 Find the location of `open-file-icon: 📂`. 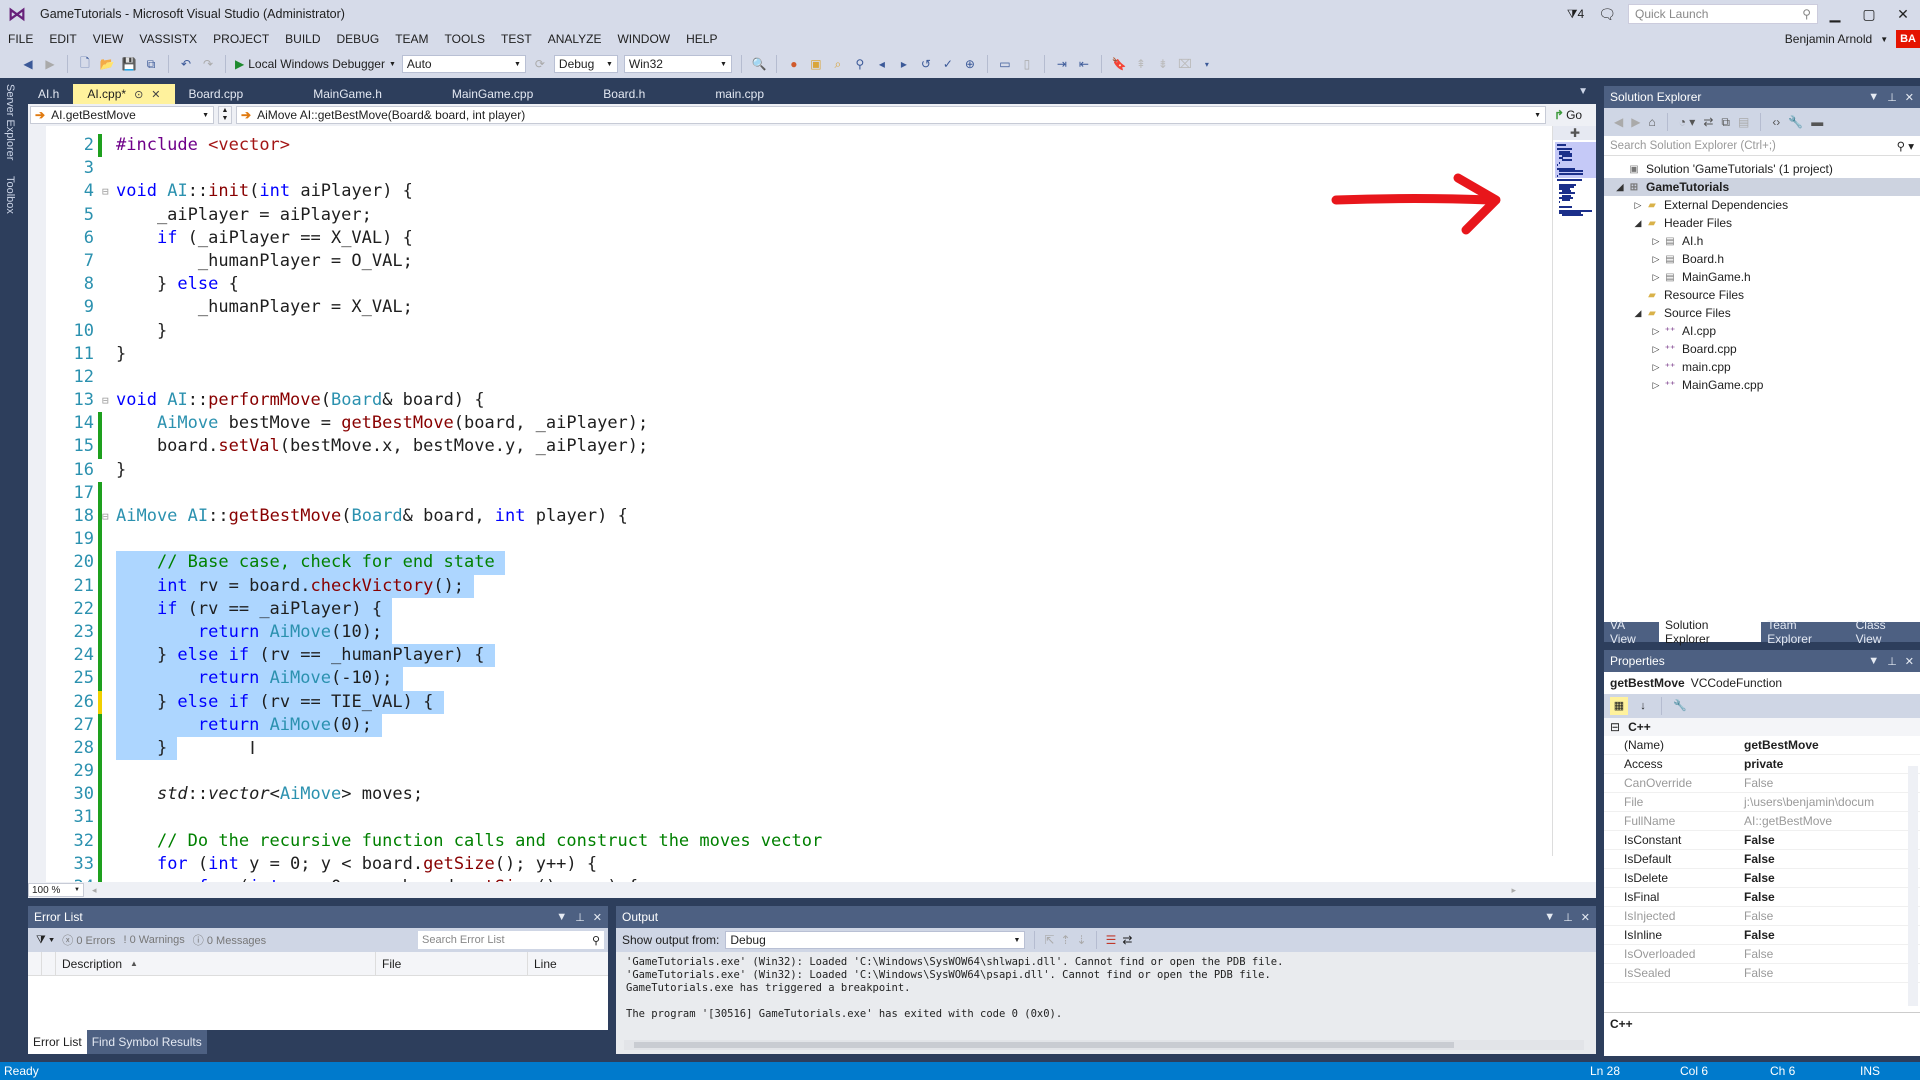

open-file-icon: 📂 is located at coordinates (107, 64).